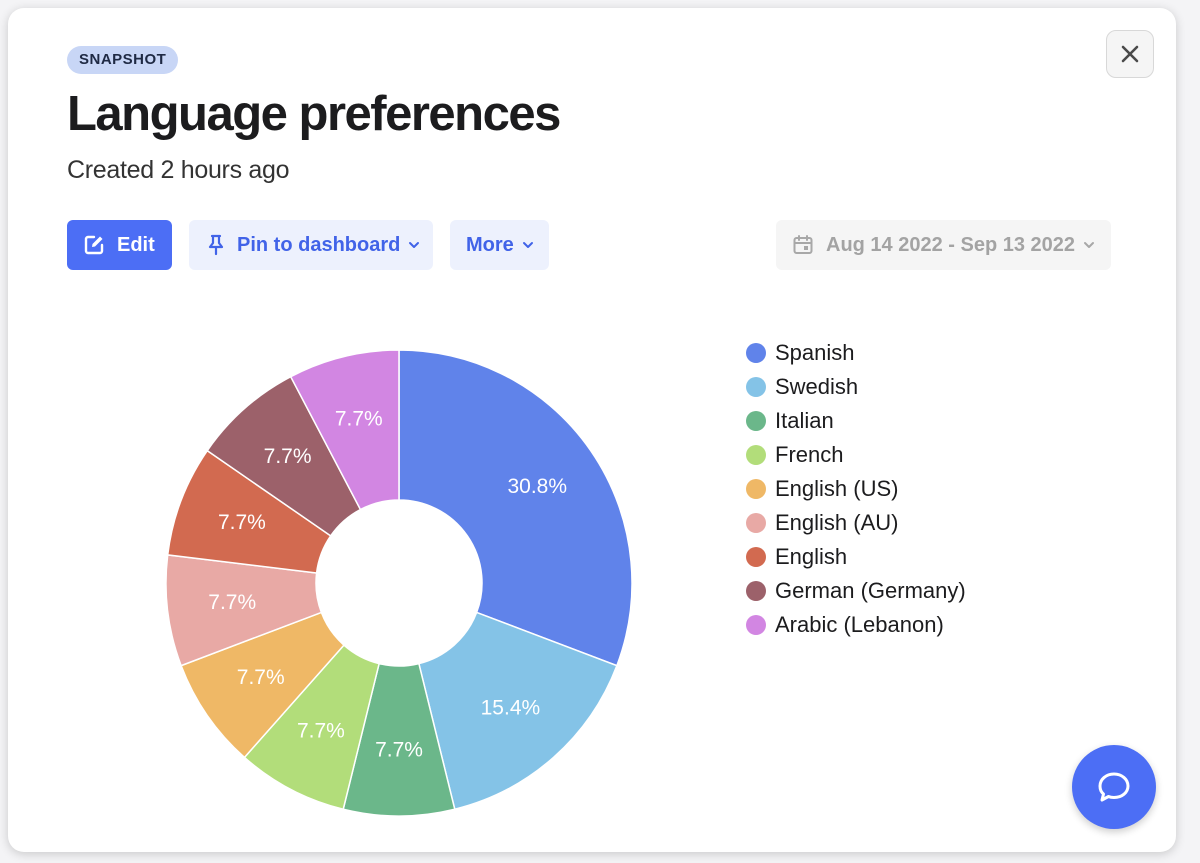 This screenshot has width=1200, height=863. Describe the element at coordinates (951, 244) in the screenshot. I see `date-range-label: Aug 14 2022 - Sep 13 2022` at that location.